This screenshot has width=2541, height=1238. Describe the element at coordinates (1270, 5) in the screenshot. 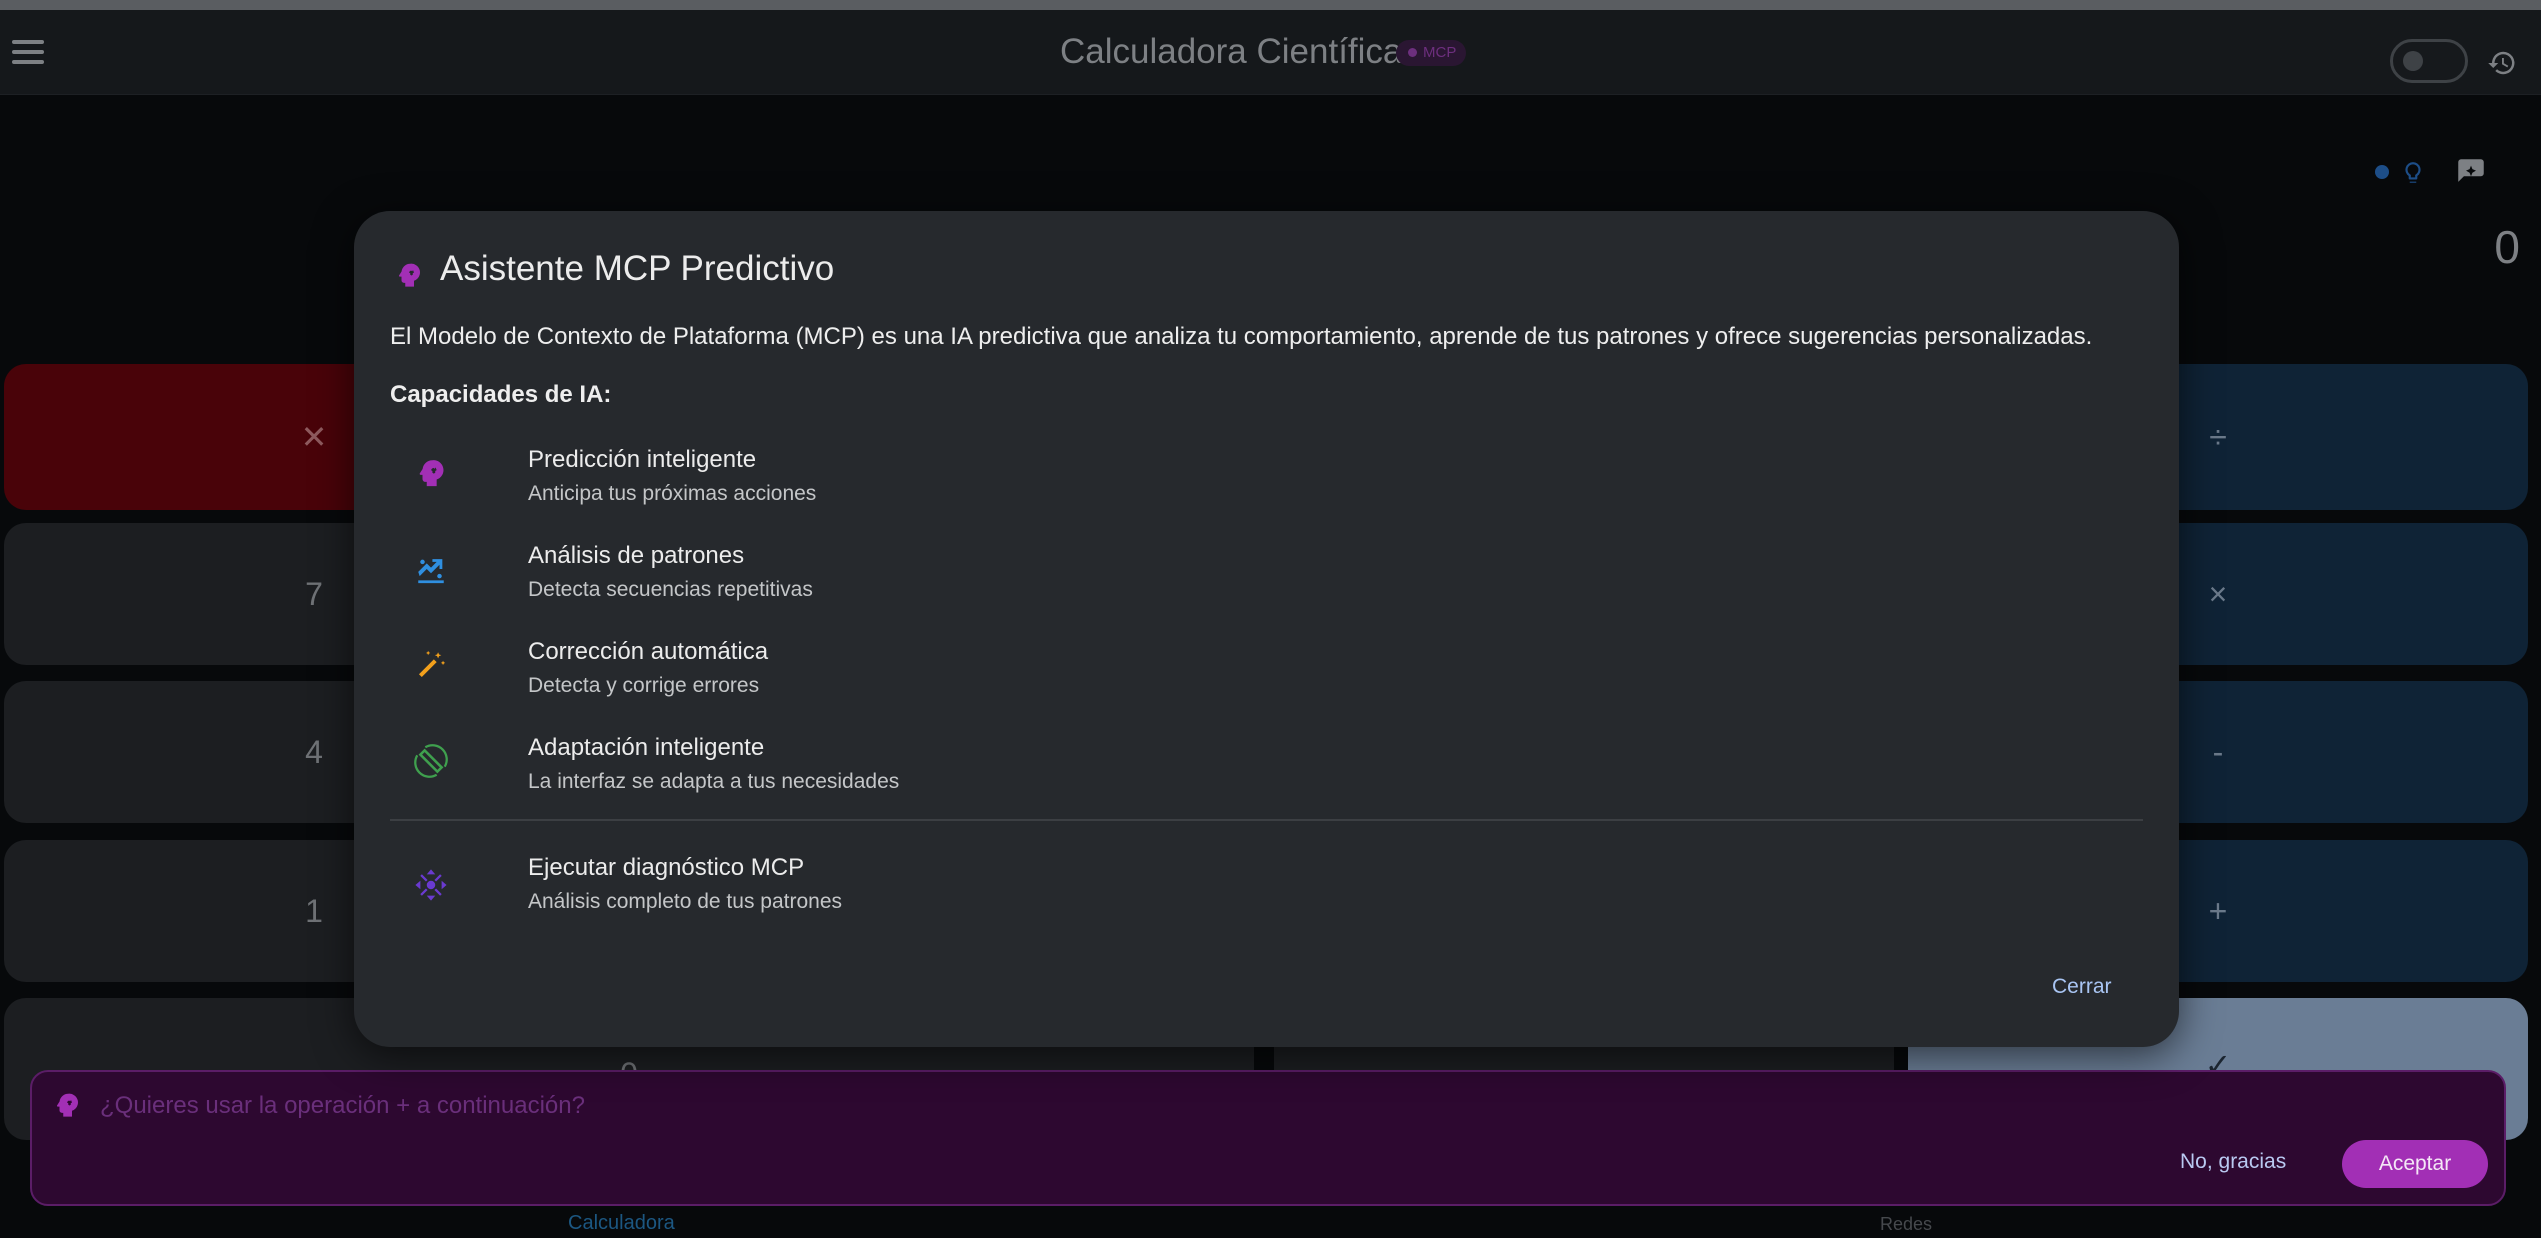

I see `window-top-strip` at that location.